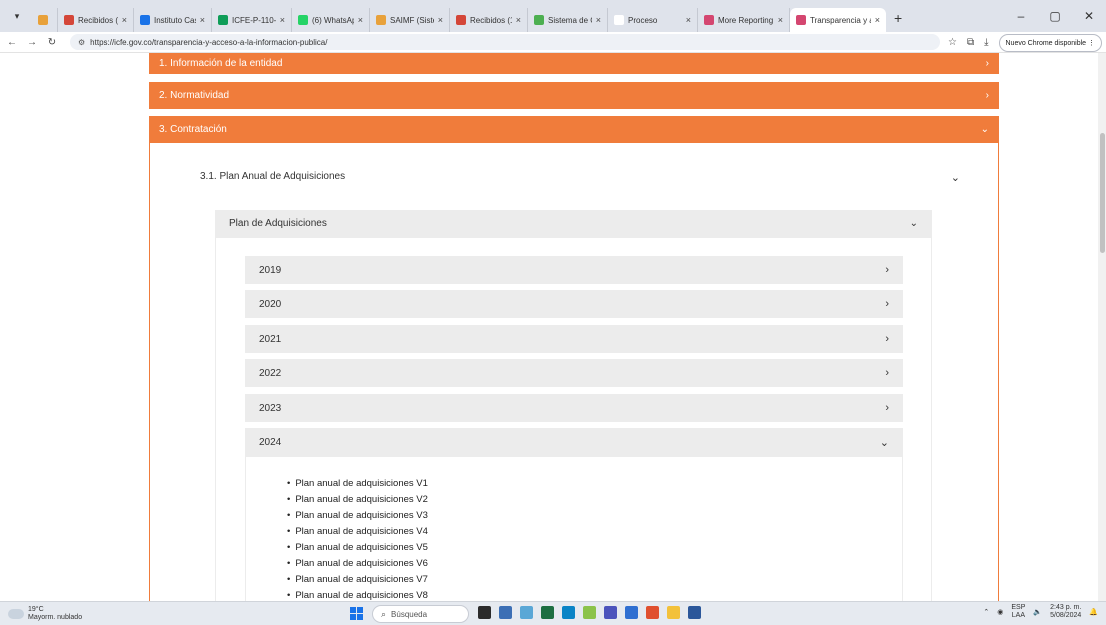 The image size is (1106, 625). Describe the element at coordinates (1000, 612) in the screenshot. I see `network-icon: ◉` at that location.